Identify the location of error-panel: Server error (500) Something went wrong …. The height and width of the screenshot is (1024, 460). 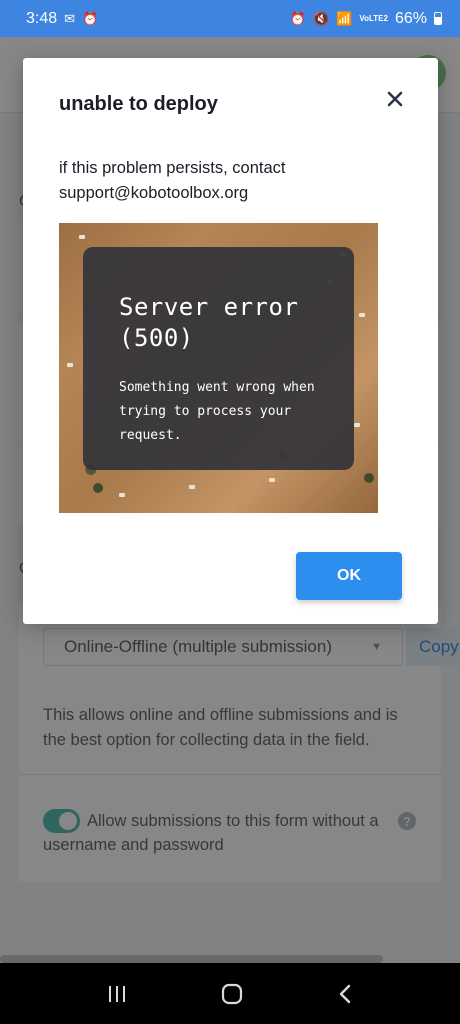
(218, 358).